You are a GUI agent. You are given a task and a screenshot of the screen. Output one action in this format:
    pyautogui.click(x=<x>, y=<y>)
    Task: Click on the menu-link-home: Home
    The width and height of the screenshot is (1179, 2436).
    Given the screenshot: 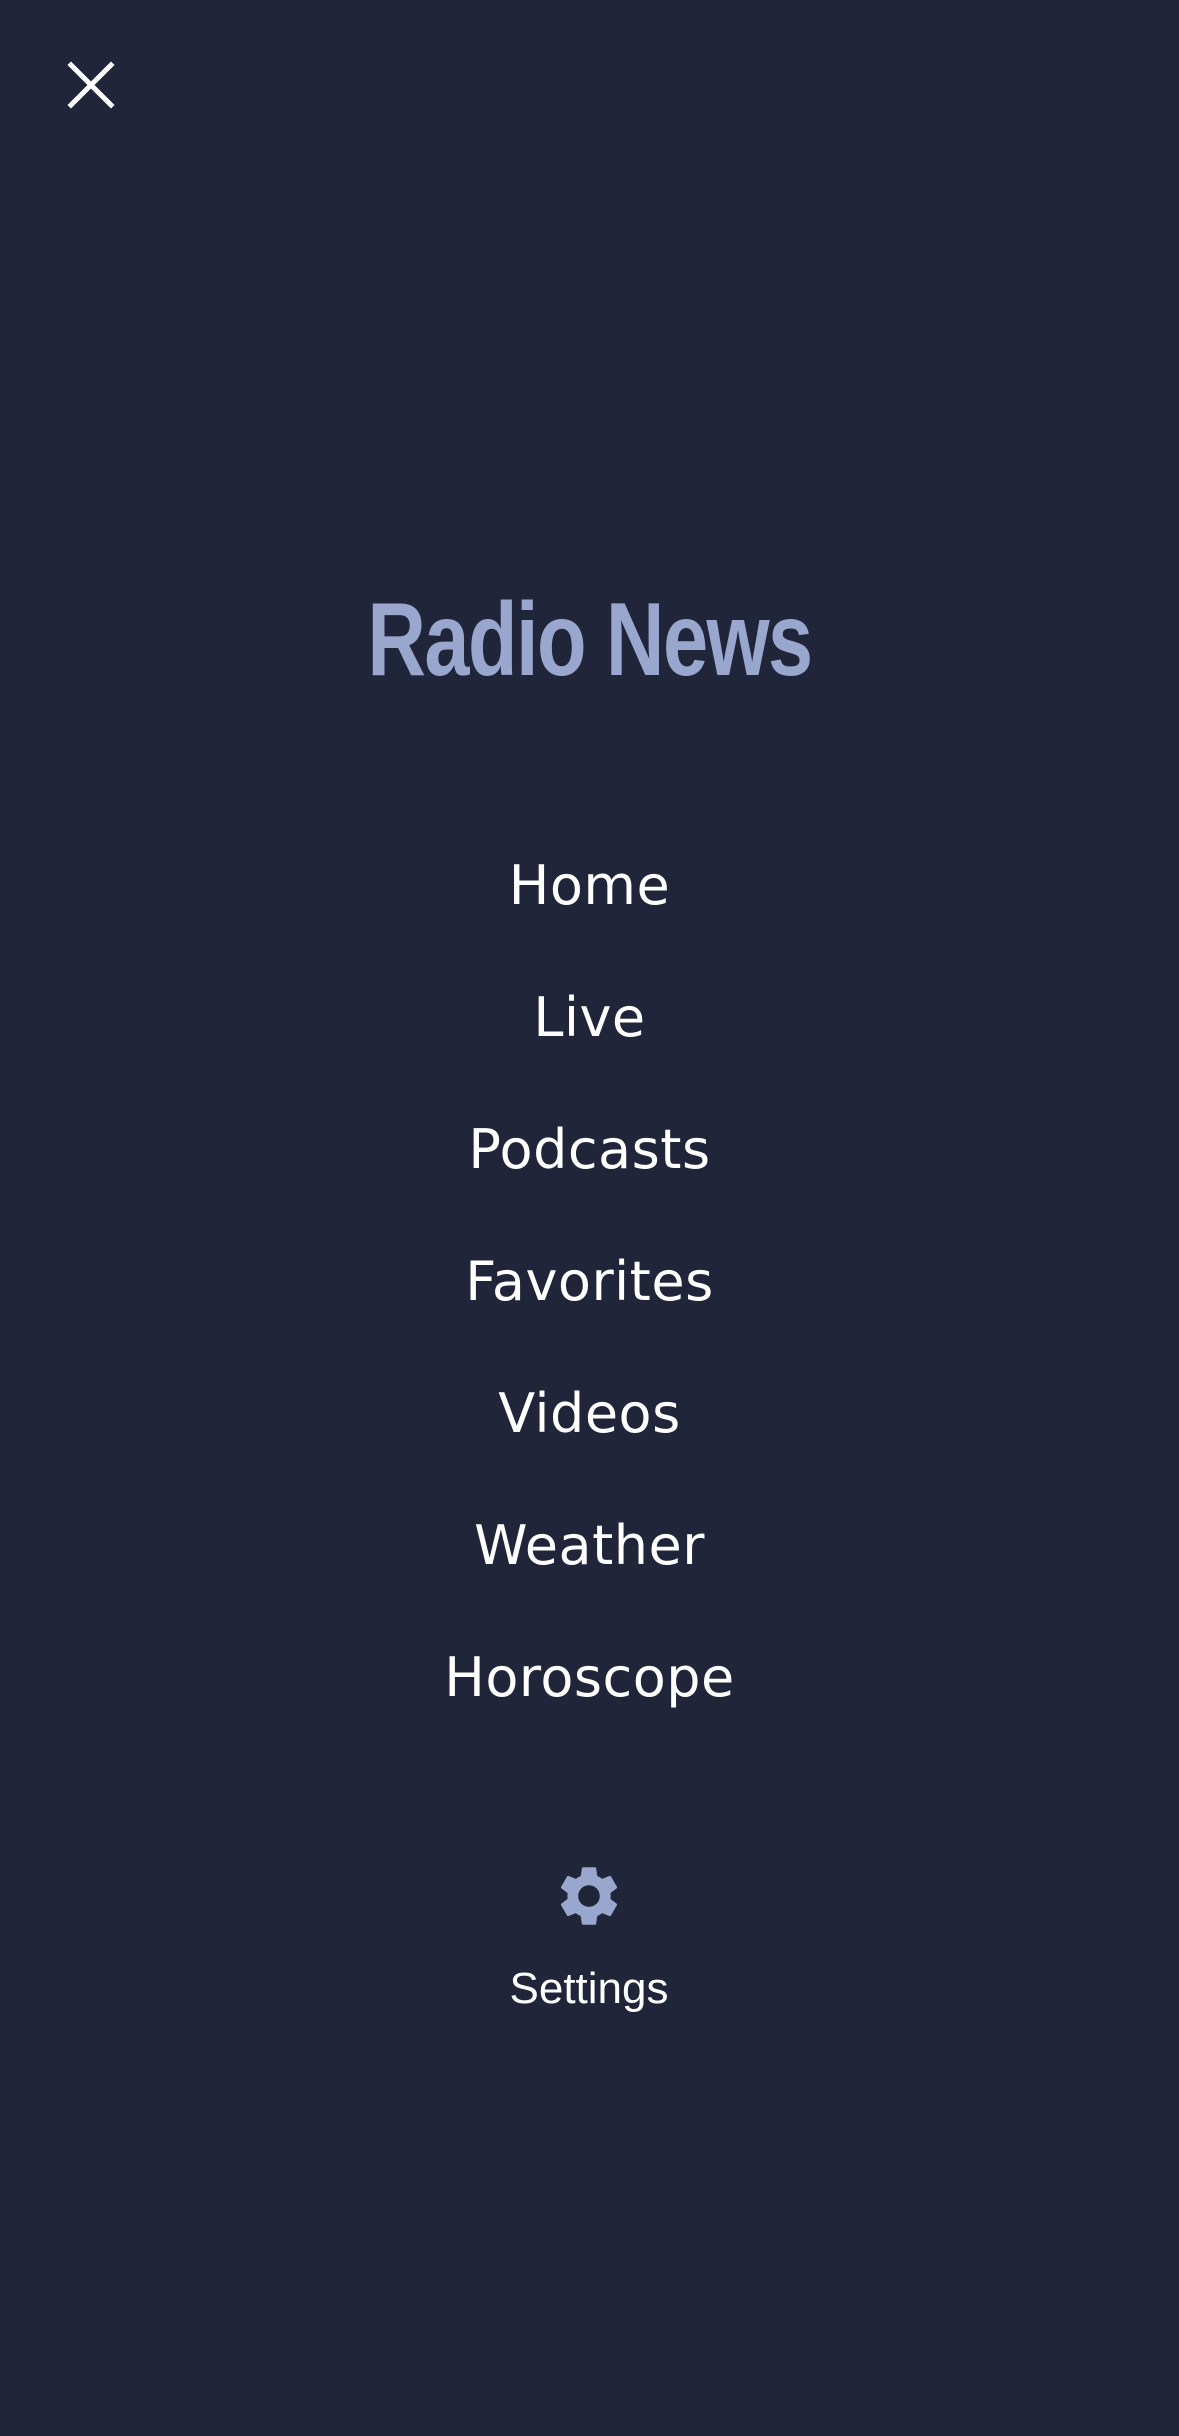 What is the action you would take?
    pyautogui.click(x=589, y=886)
    